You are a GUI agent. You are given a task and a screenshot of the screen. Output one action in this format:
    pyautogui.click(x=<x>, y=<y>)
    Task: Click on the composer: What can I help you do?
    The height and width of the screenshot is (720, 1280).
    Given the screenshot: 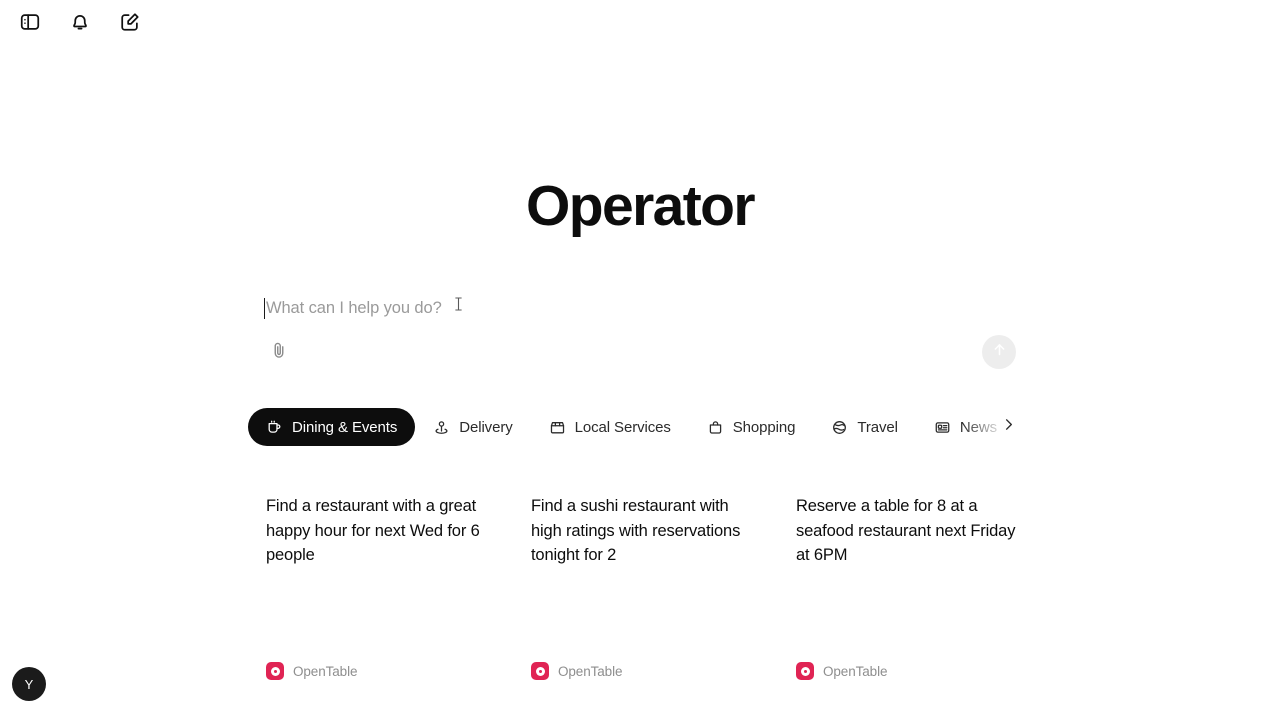 What is the action you would take?
    pyautogui.click(x=640, y=330)
    